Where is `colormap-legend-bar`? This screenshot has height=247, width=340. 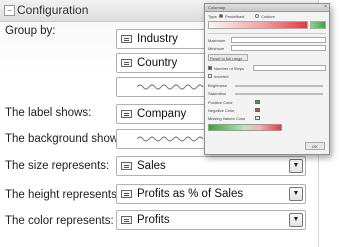 colormap-legend-bar is located at coordinates (245, 127).